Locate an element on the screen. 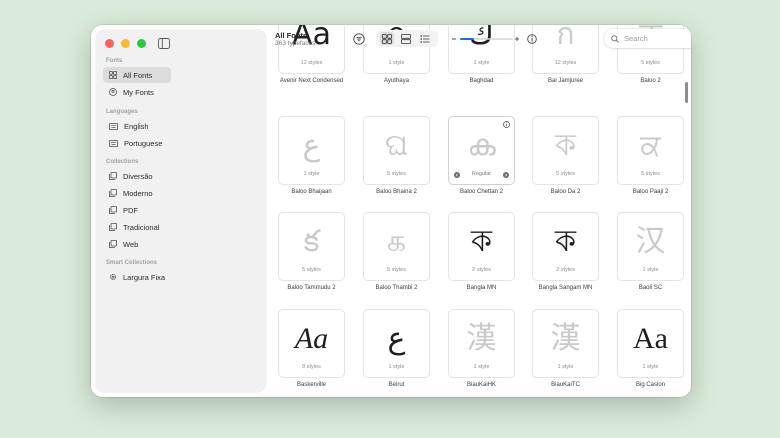 This screenshot has width=780, height=438. grid-icon is located at coordinates (113, 75).